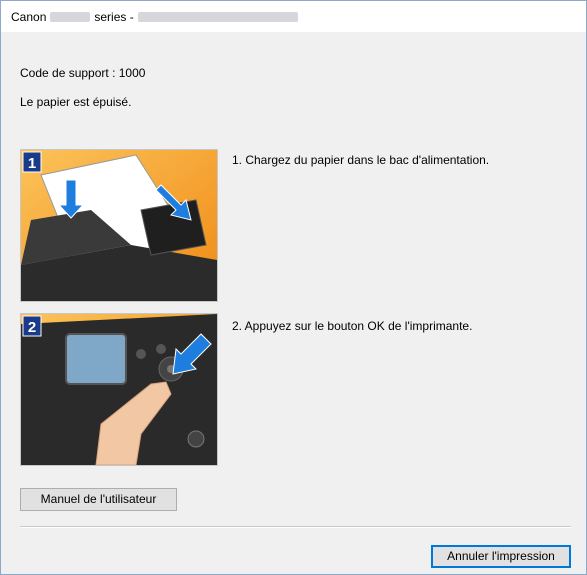 This screenshot has width=587, height=575. I want to click on error-message-text: Le papier est épuisé., so click(76, 102).